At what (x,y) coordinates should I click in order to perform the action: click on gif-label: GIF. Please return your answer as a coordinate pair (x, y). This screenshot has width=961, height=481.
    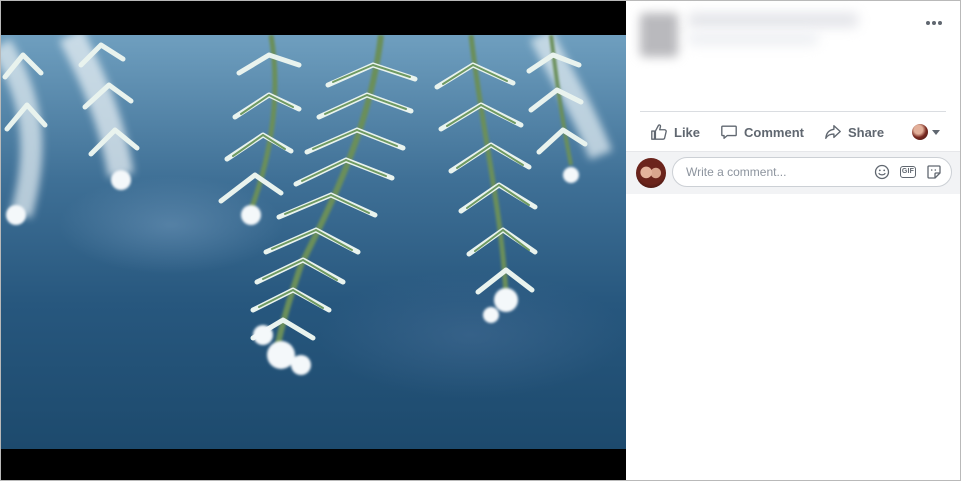
    Looking at the image, I should click on (908, 172).